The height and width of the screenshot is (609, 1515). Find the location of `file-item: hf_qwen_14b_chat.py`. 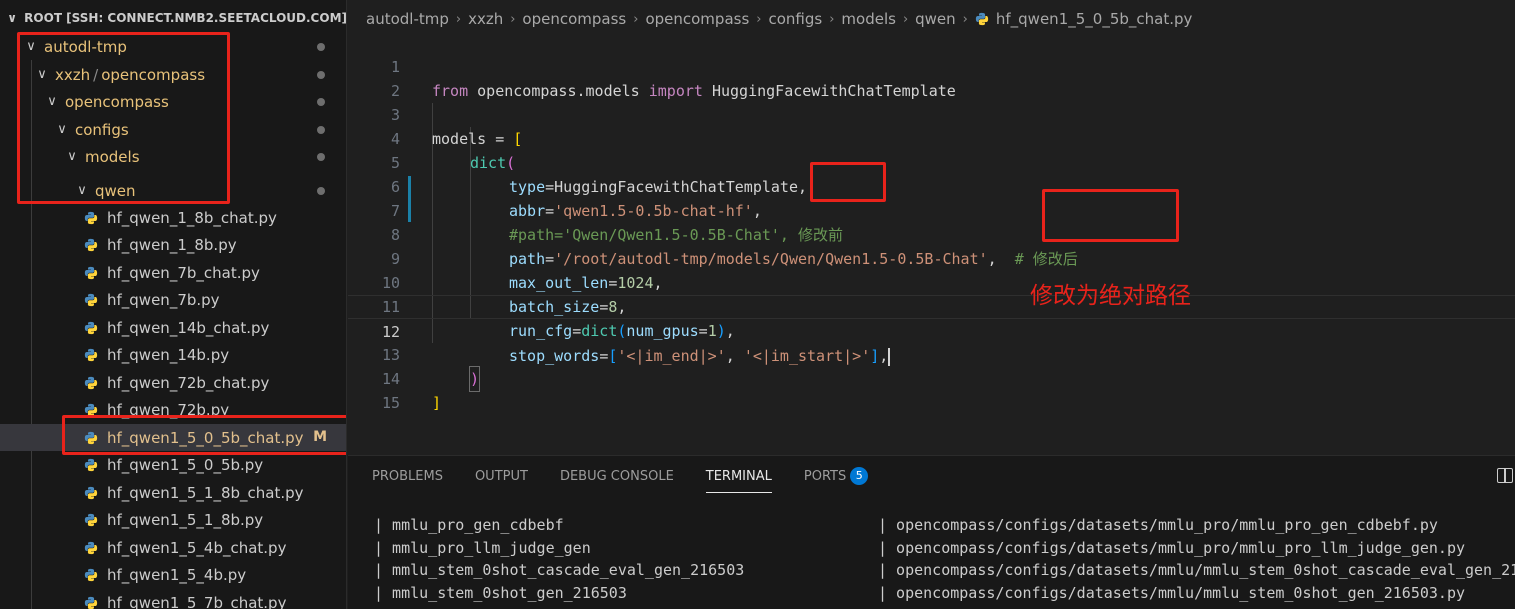

file-item: hf_qwen_14b_chat.py is located at coordinates (173, 327).